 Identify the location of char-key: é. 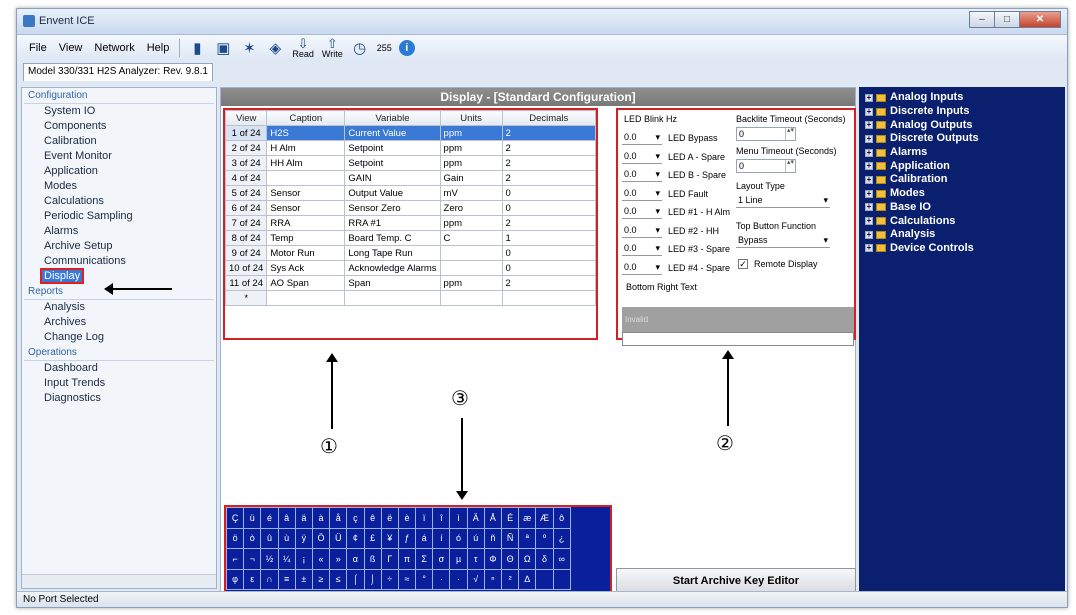
(269, 518).